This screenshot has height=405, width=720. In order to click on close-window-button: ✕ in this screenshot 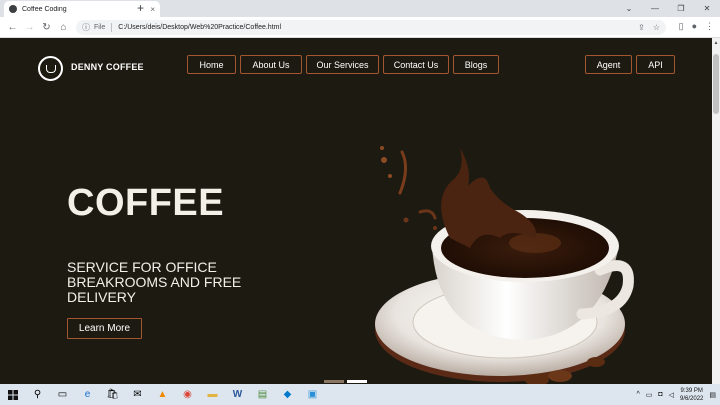, I will do `click(707, 8)`.